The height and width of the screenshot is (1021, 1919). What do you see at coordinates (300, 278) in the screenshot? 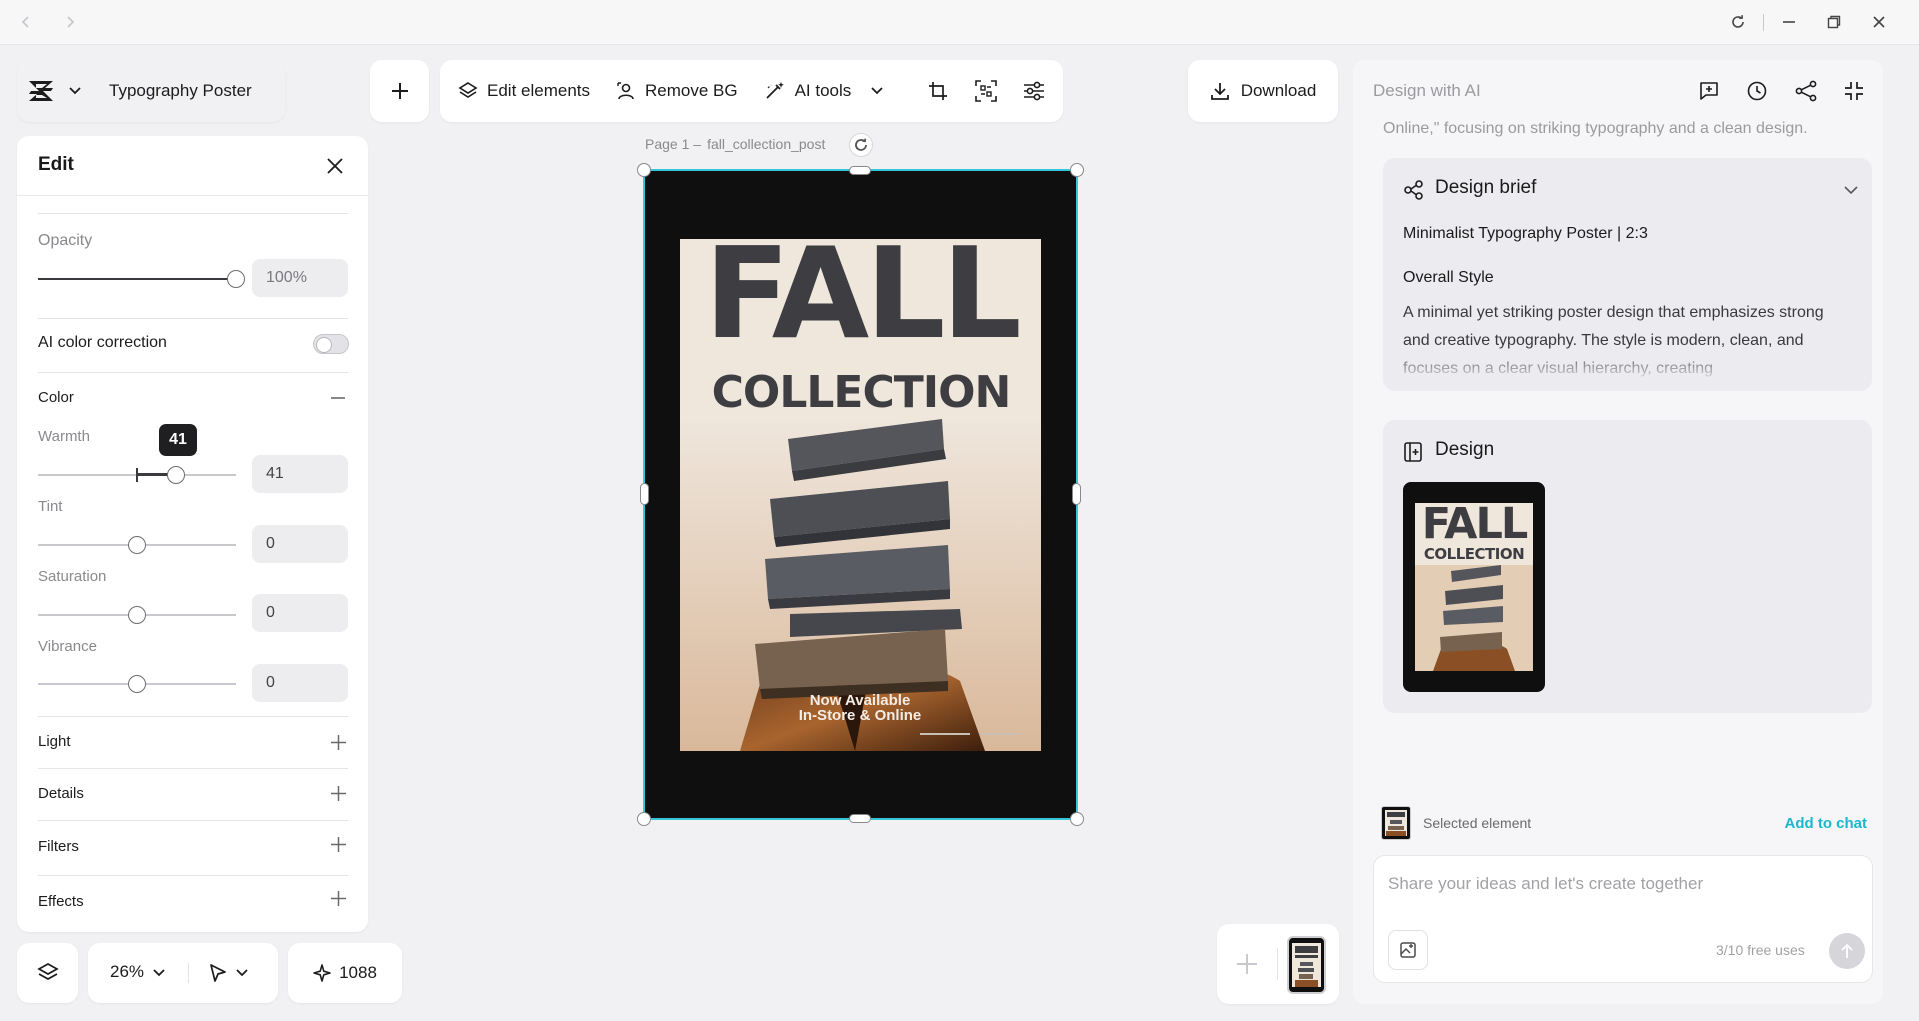
I see `opacity-value: 100%` at bounding box center [300, 278].